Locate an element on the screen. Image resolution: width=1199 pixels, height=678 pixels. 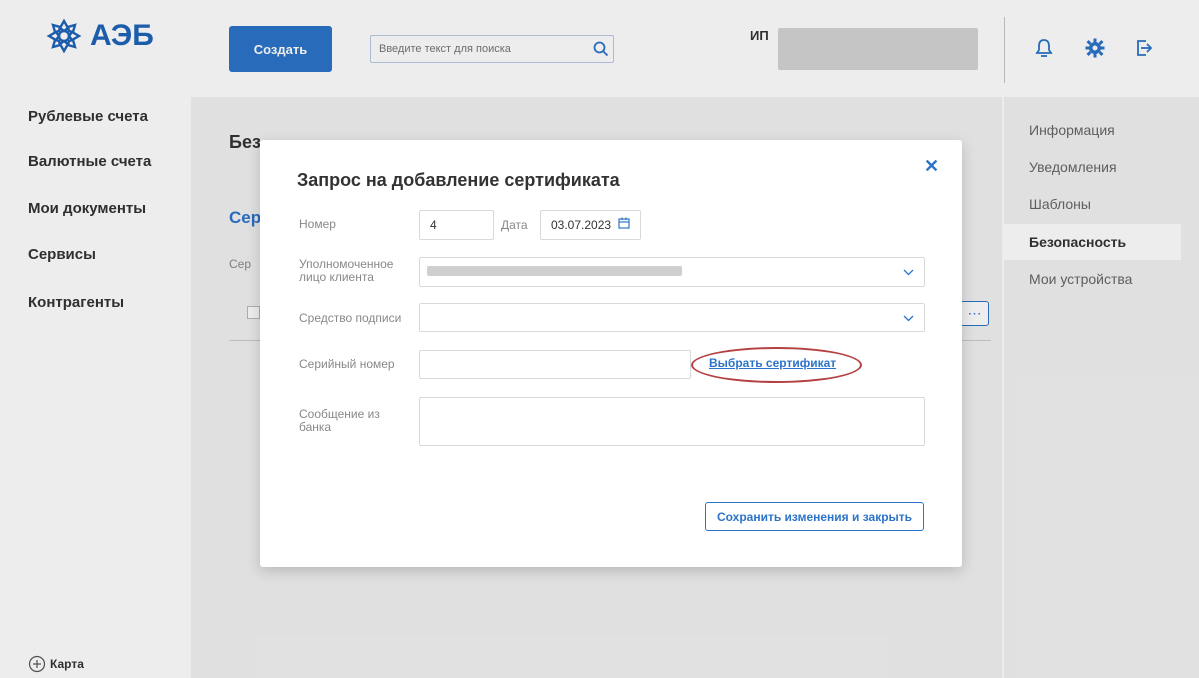
calendar-icon is located at coordinates (624, 225).